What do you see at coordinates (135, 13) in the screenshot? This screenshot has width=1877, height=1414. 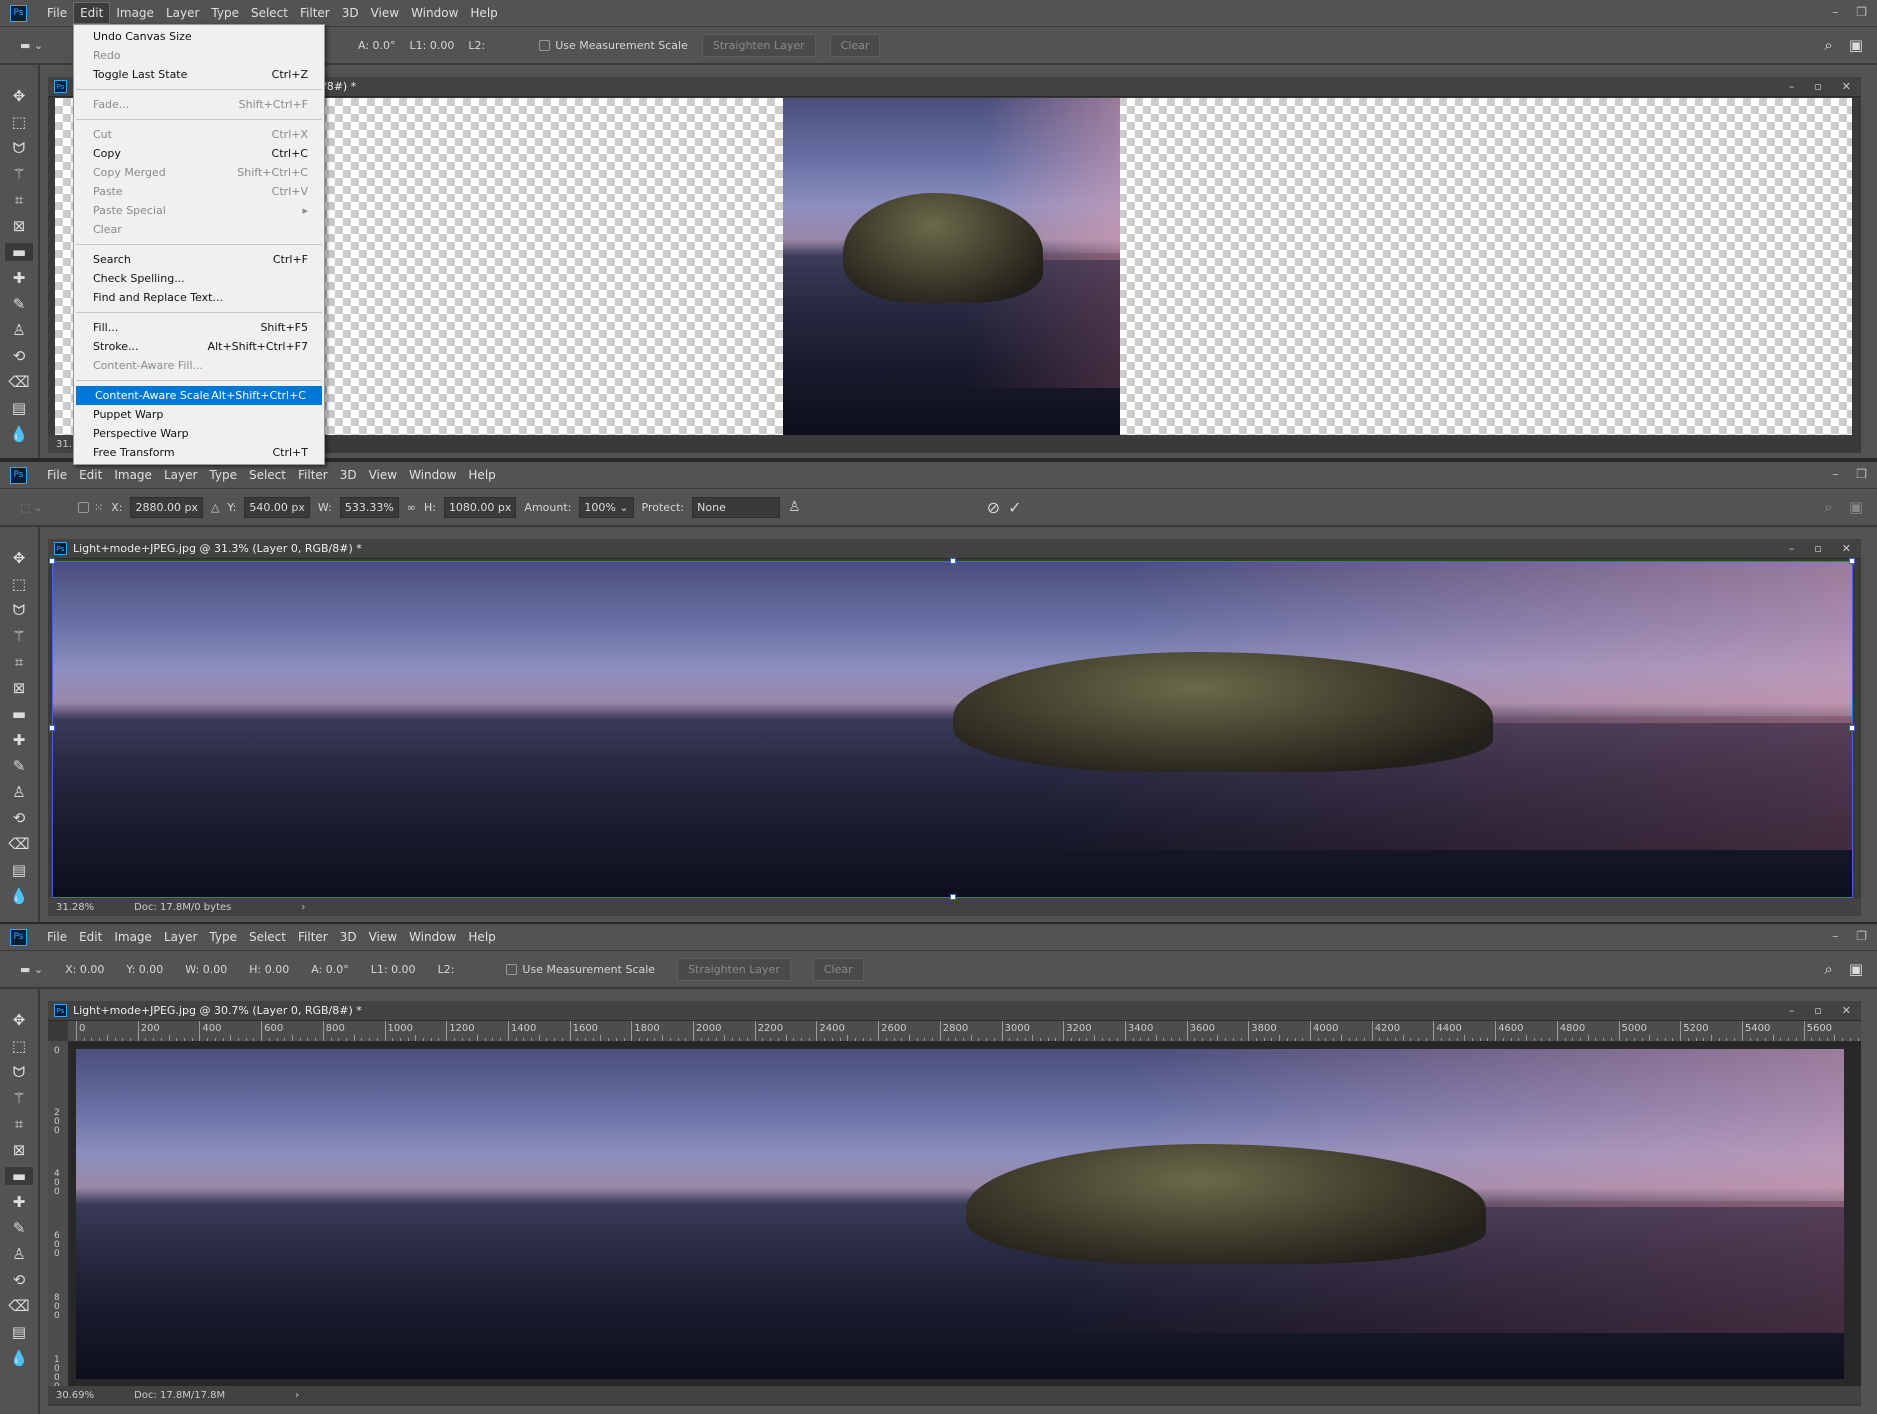 I see `menu-image: Image` at bounding box center [135, 13].